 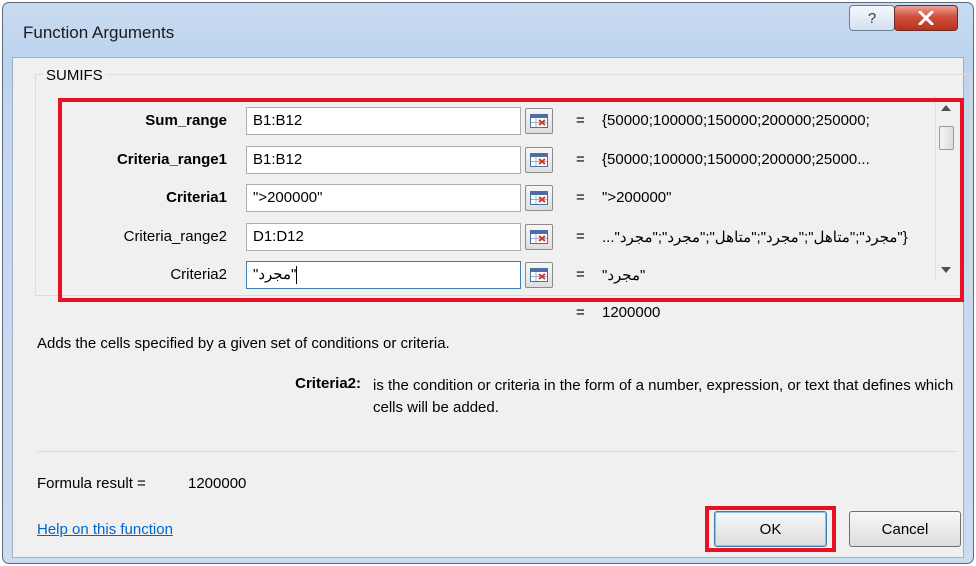 I want to click on scroll-down-button, so click(x=946, y=270).